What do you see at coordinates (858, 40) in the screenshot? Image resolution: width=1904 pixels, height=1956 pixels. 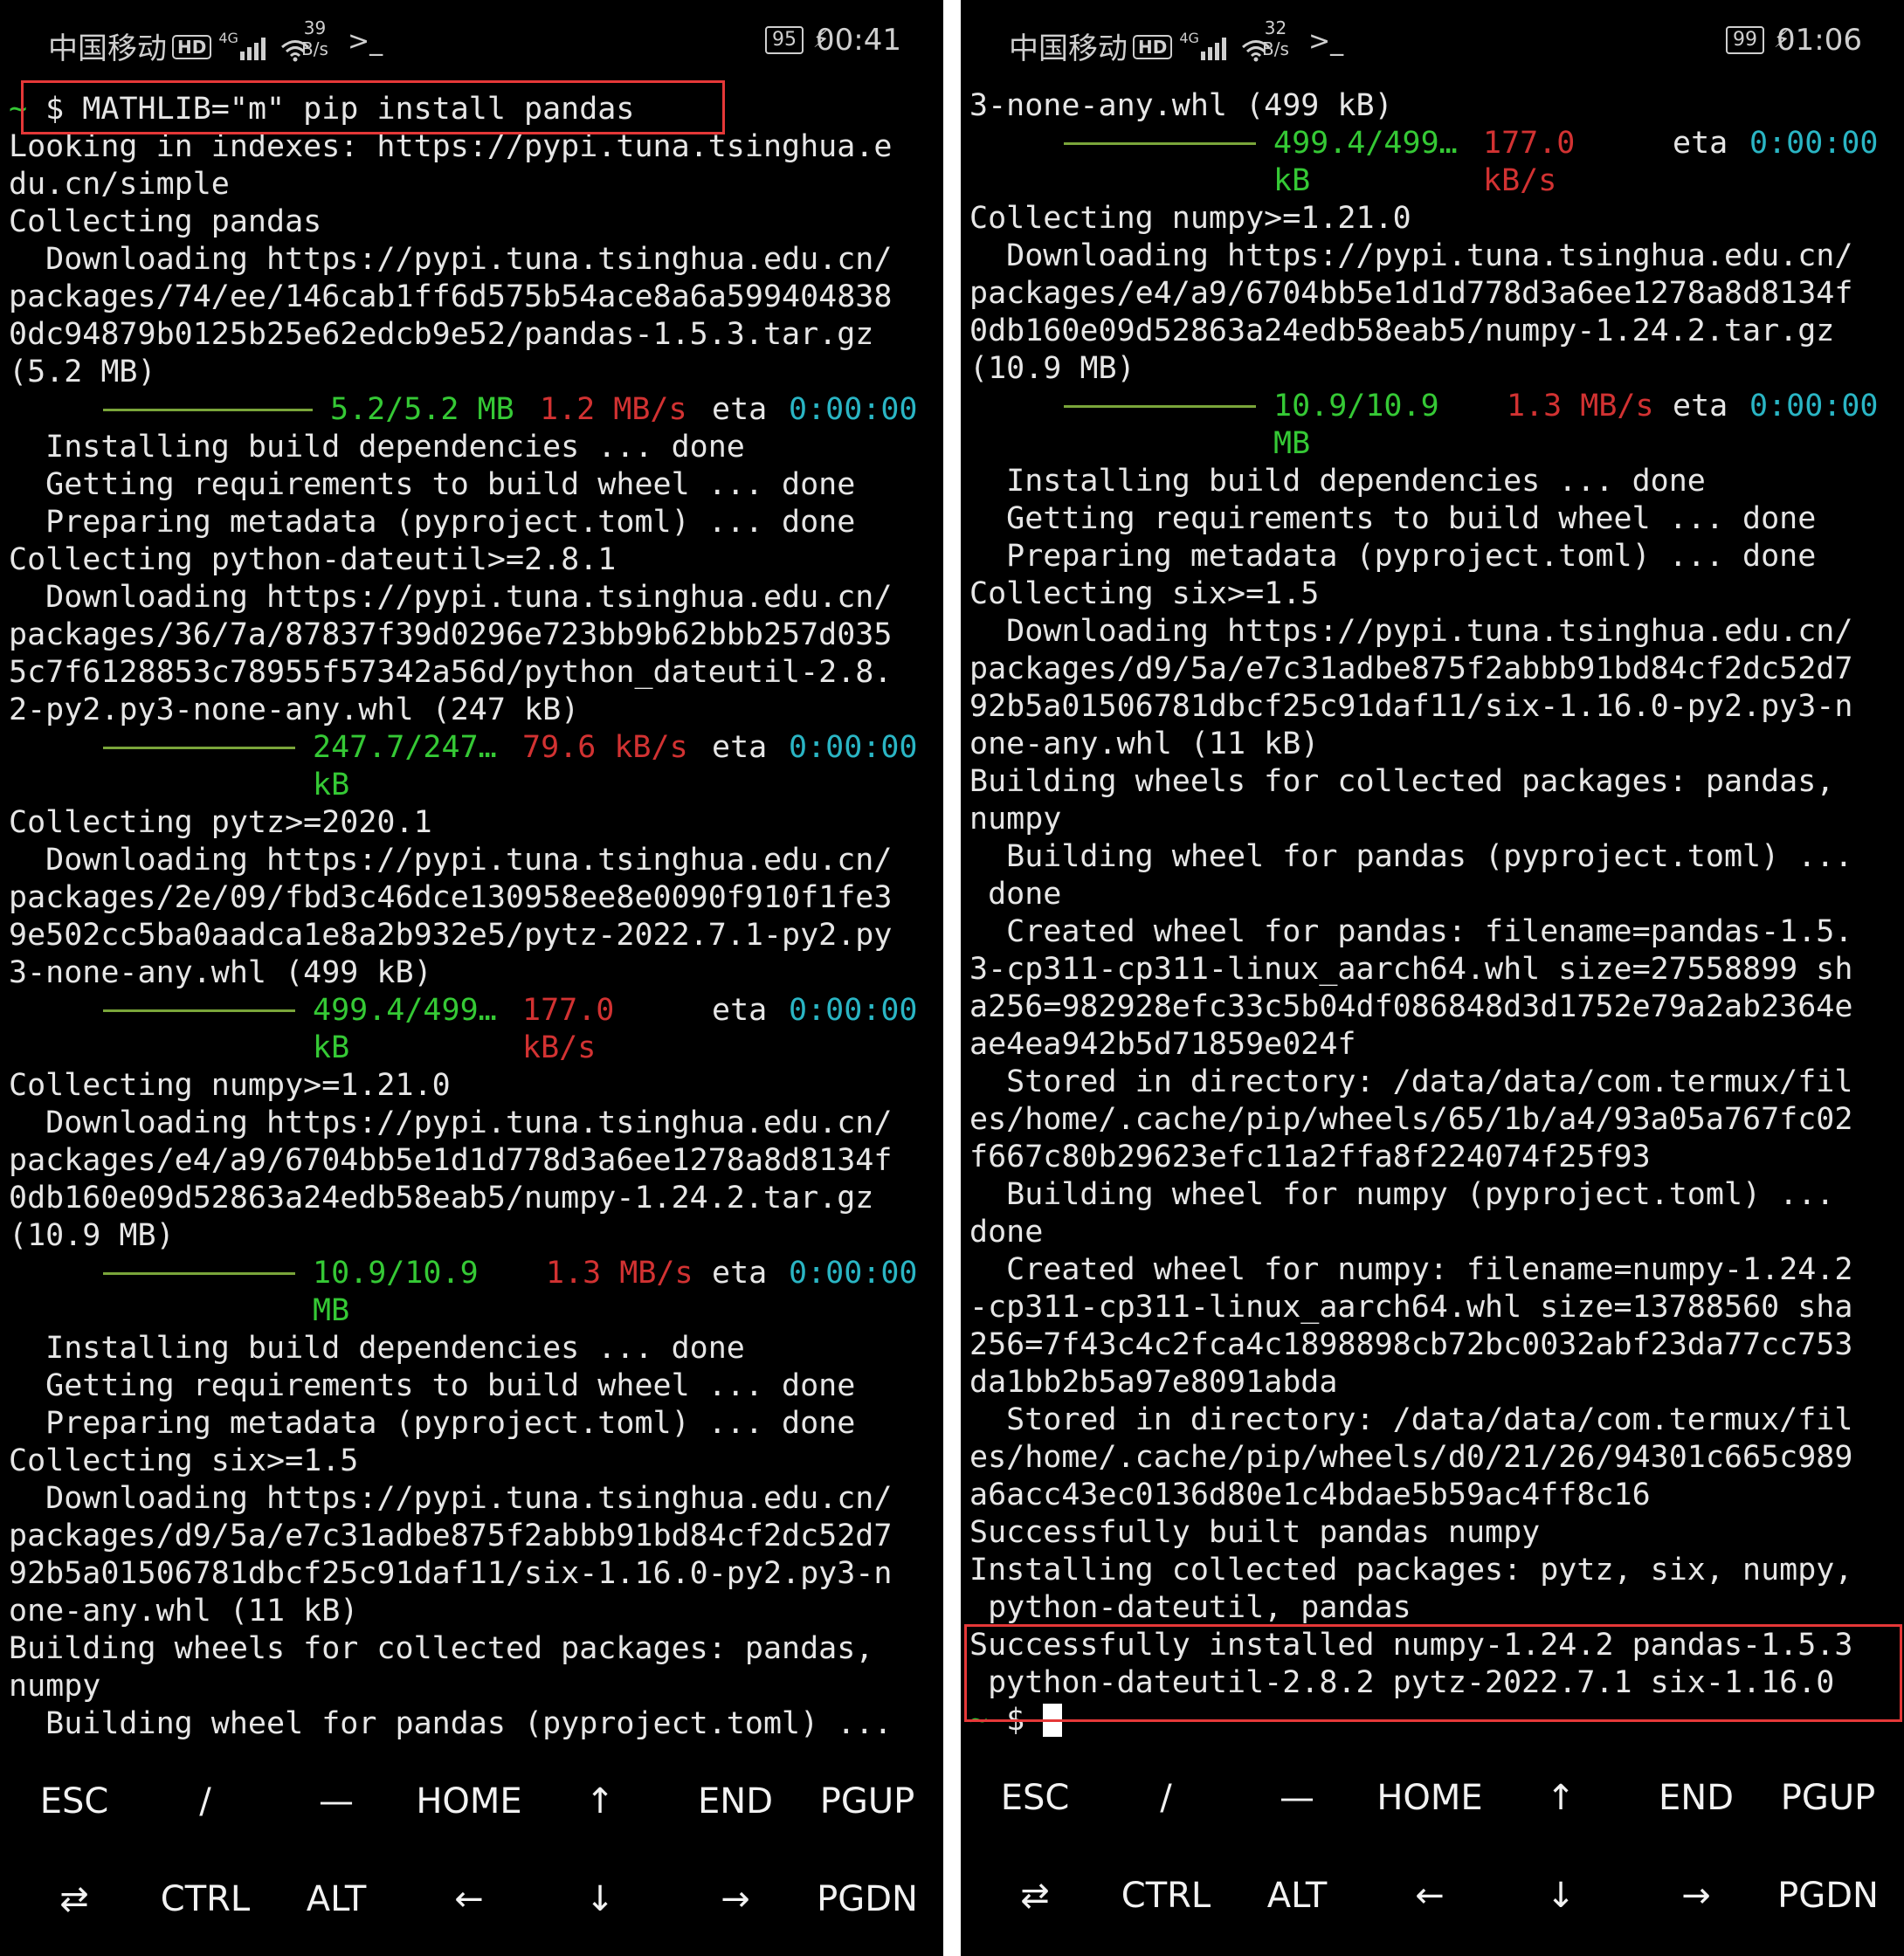 I see `clock: 00:41` at bounding box center [858, 40].